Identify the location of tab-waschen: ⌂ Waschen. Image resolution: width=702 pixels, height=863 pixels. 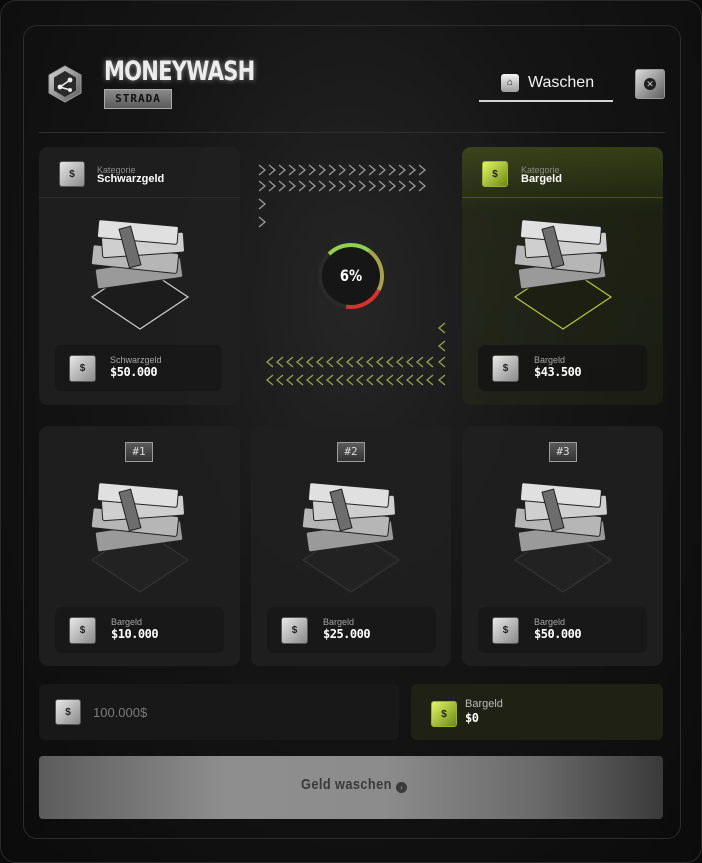
(546, 83).